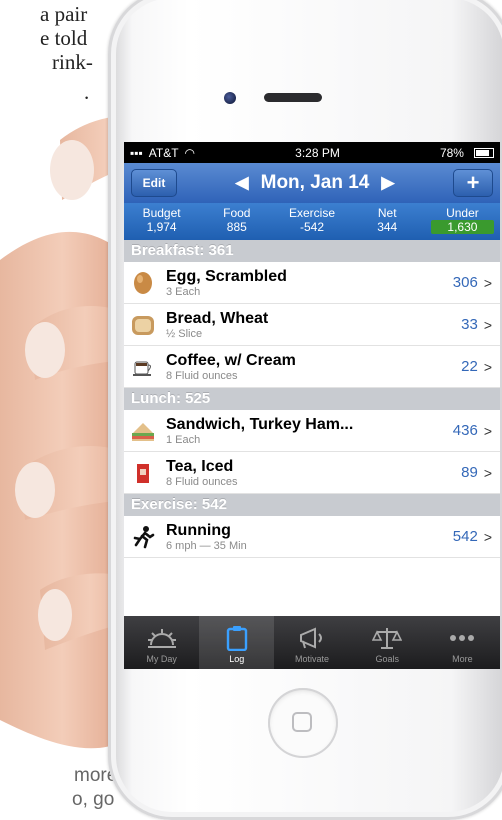  What do you see at coordinates (462, 638) in the screenshot?
I see `more-dots-icon` at bounding box center [462, 638].